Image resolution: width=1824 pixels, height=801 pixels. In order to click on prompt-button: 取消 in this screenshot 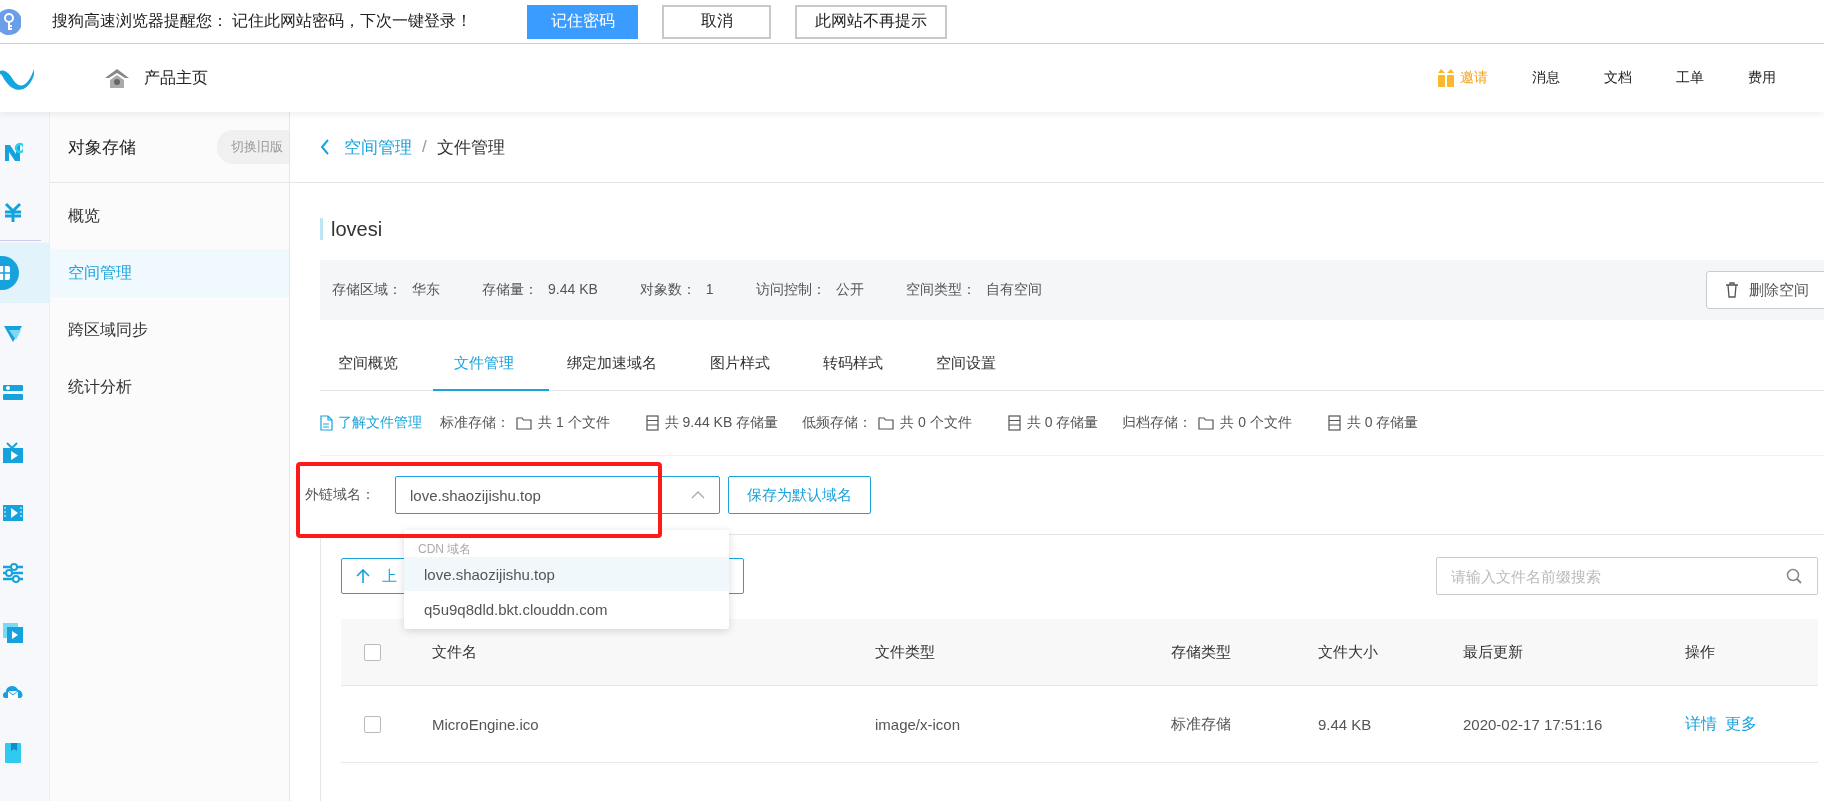, I will do `click(717, 21)`.